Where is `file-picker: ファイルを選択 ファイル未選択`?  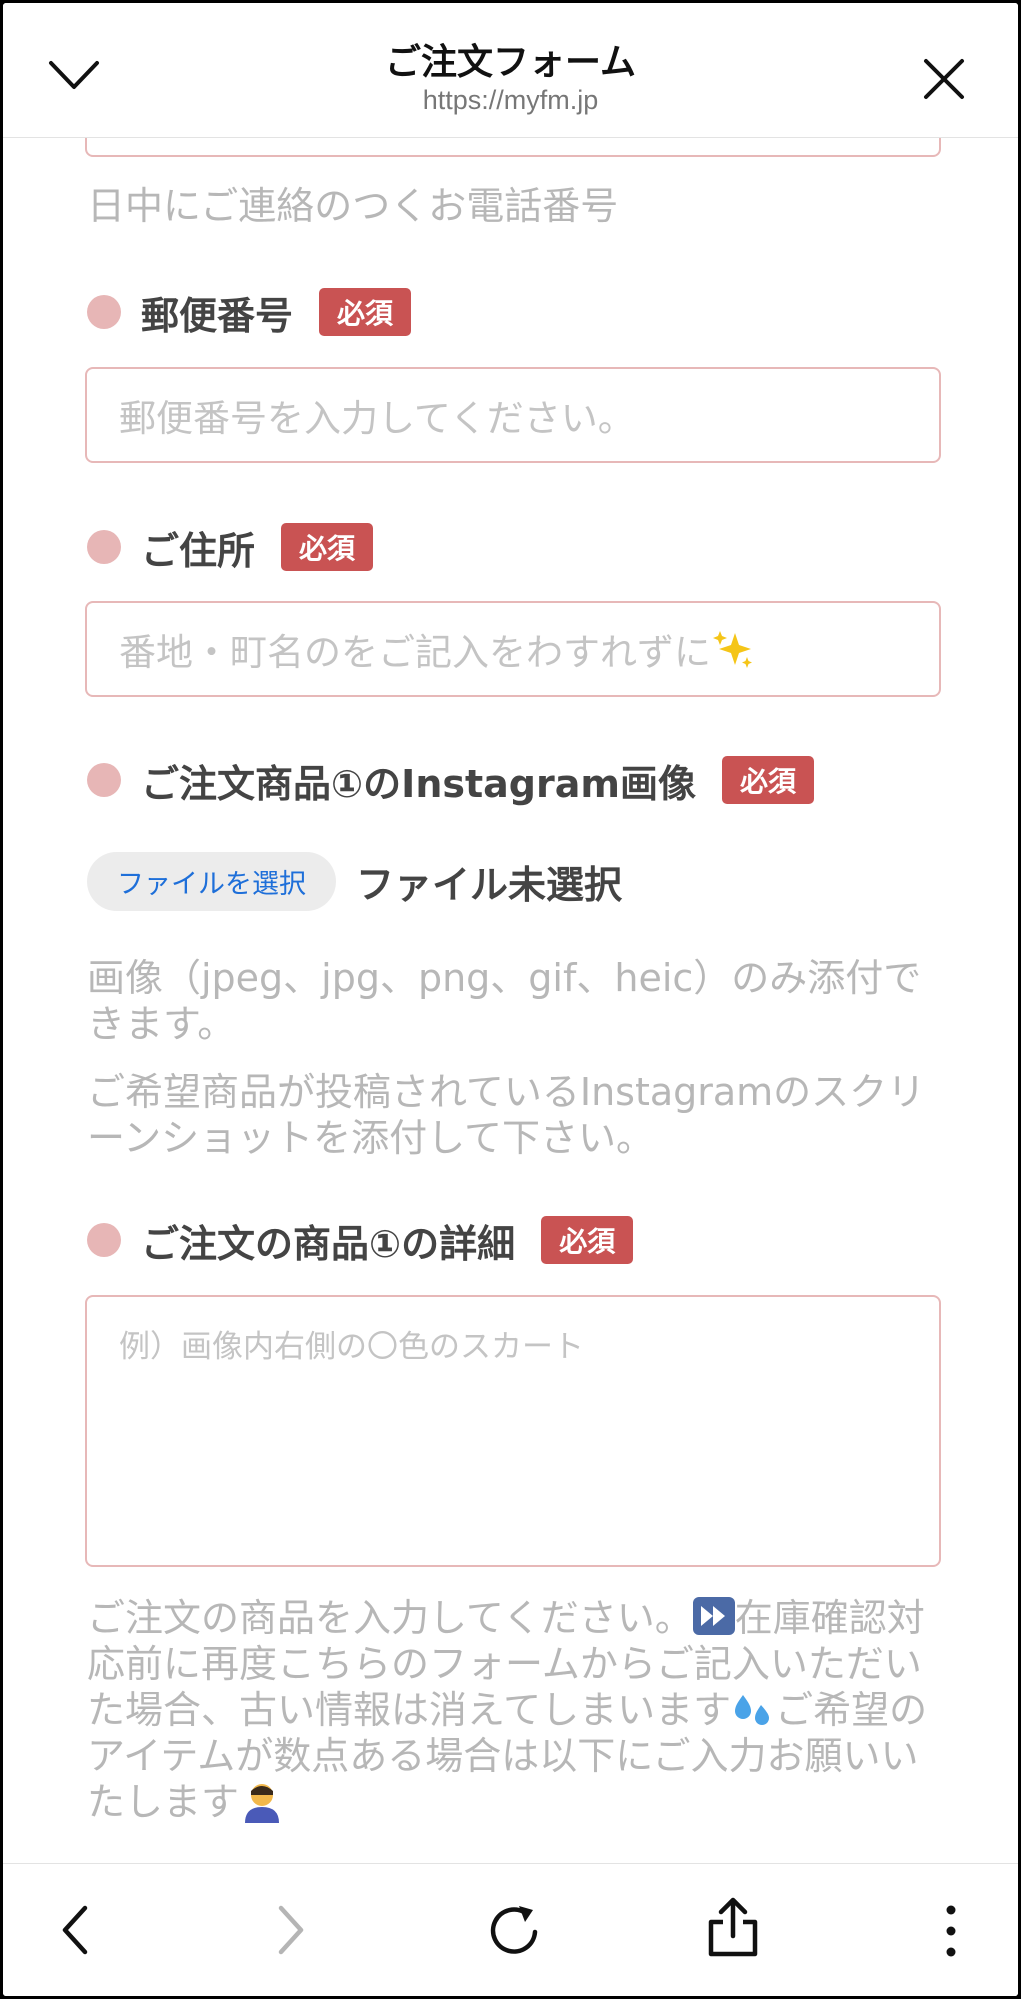
file-picker: ファイルを選択 ファイル未選択 is located at coordinates (354, 881).